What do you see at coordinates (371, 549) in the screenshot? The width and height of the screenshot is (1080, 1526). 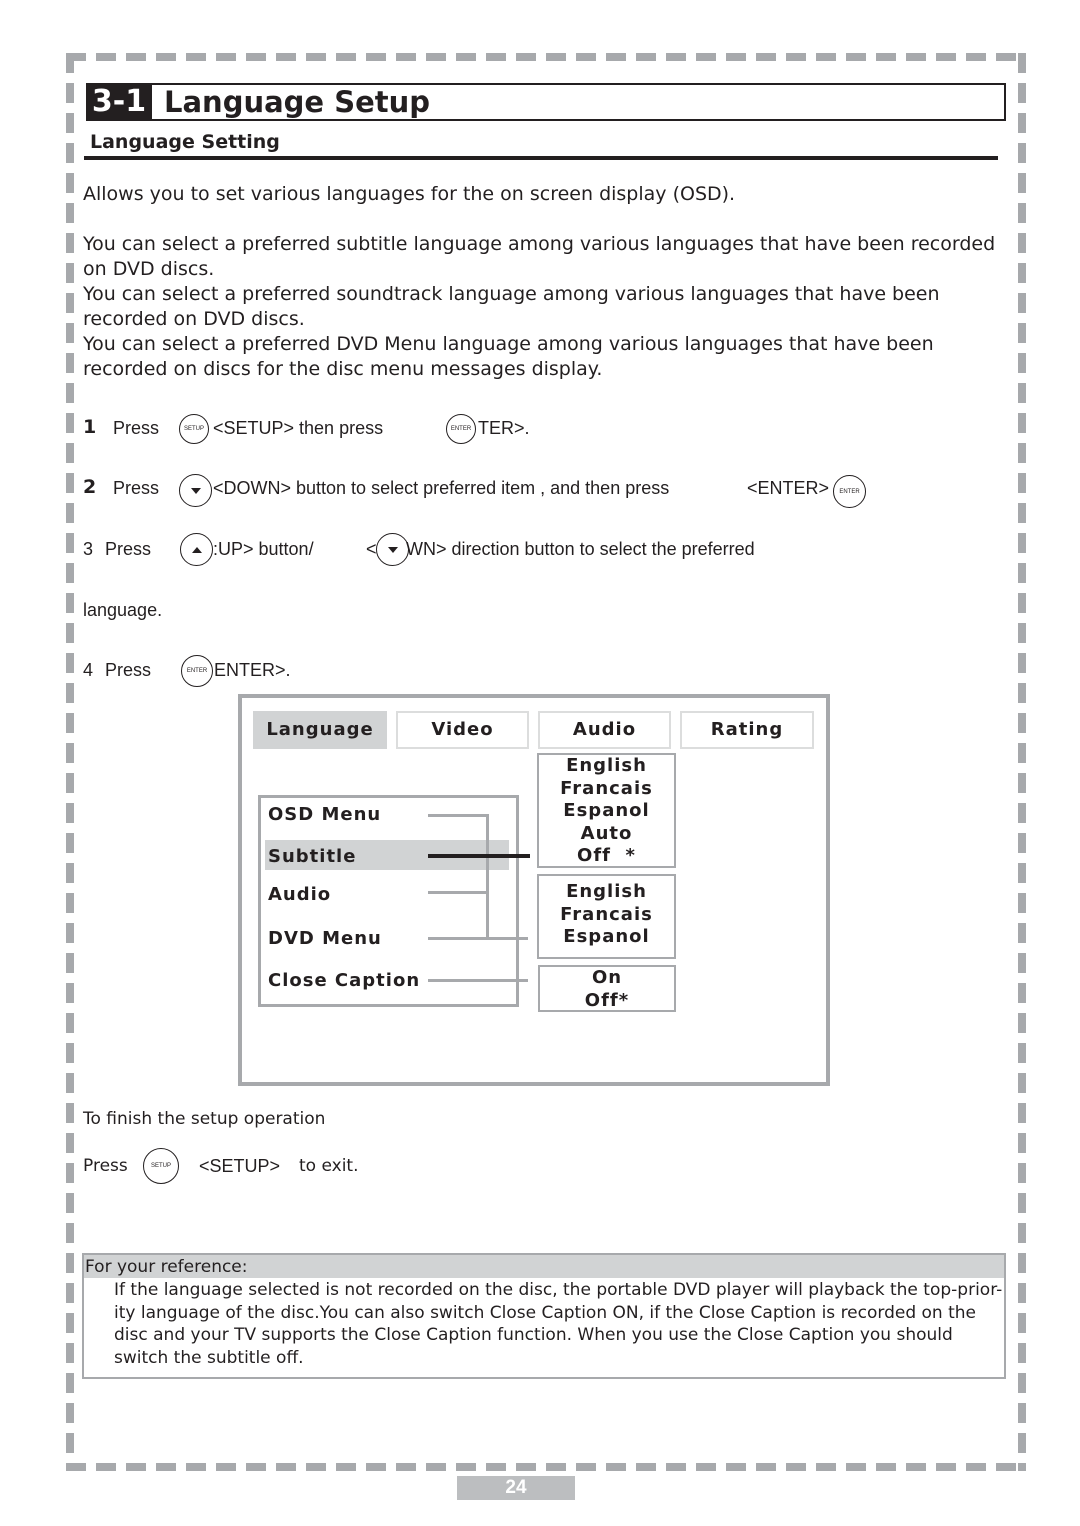 I see `step-text: <` at bounding box center [371, 549].